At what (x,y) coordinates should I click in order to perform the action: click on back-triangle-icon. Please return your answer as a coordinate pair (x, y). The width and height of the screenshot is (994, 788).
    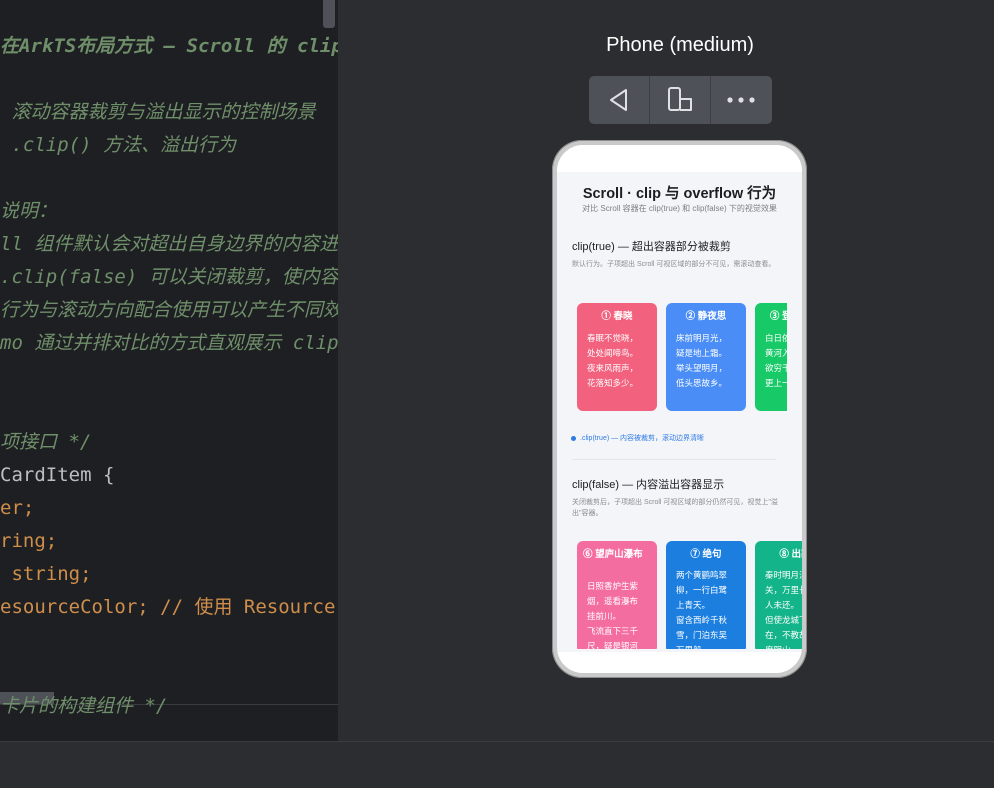
    Looking at the image, I should click on (618, 100).